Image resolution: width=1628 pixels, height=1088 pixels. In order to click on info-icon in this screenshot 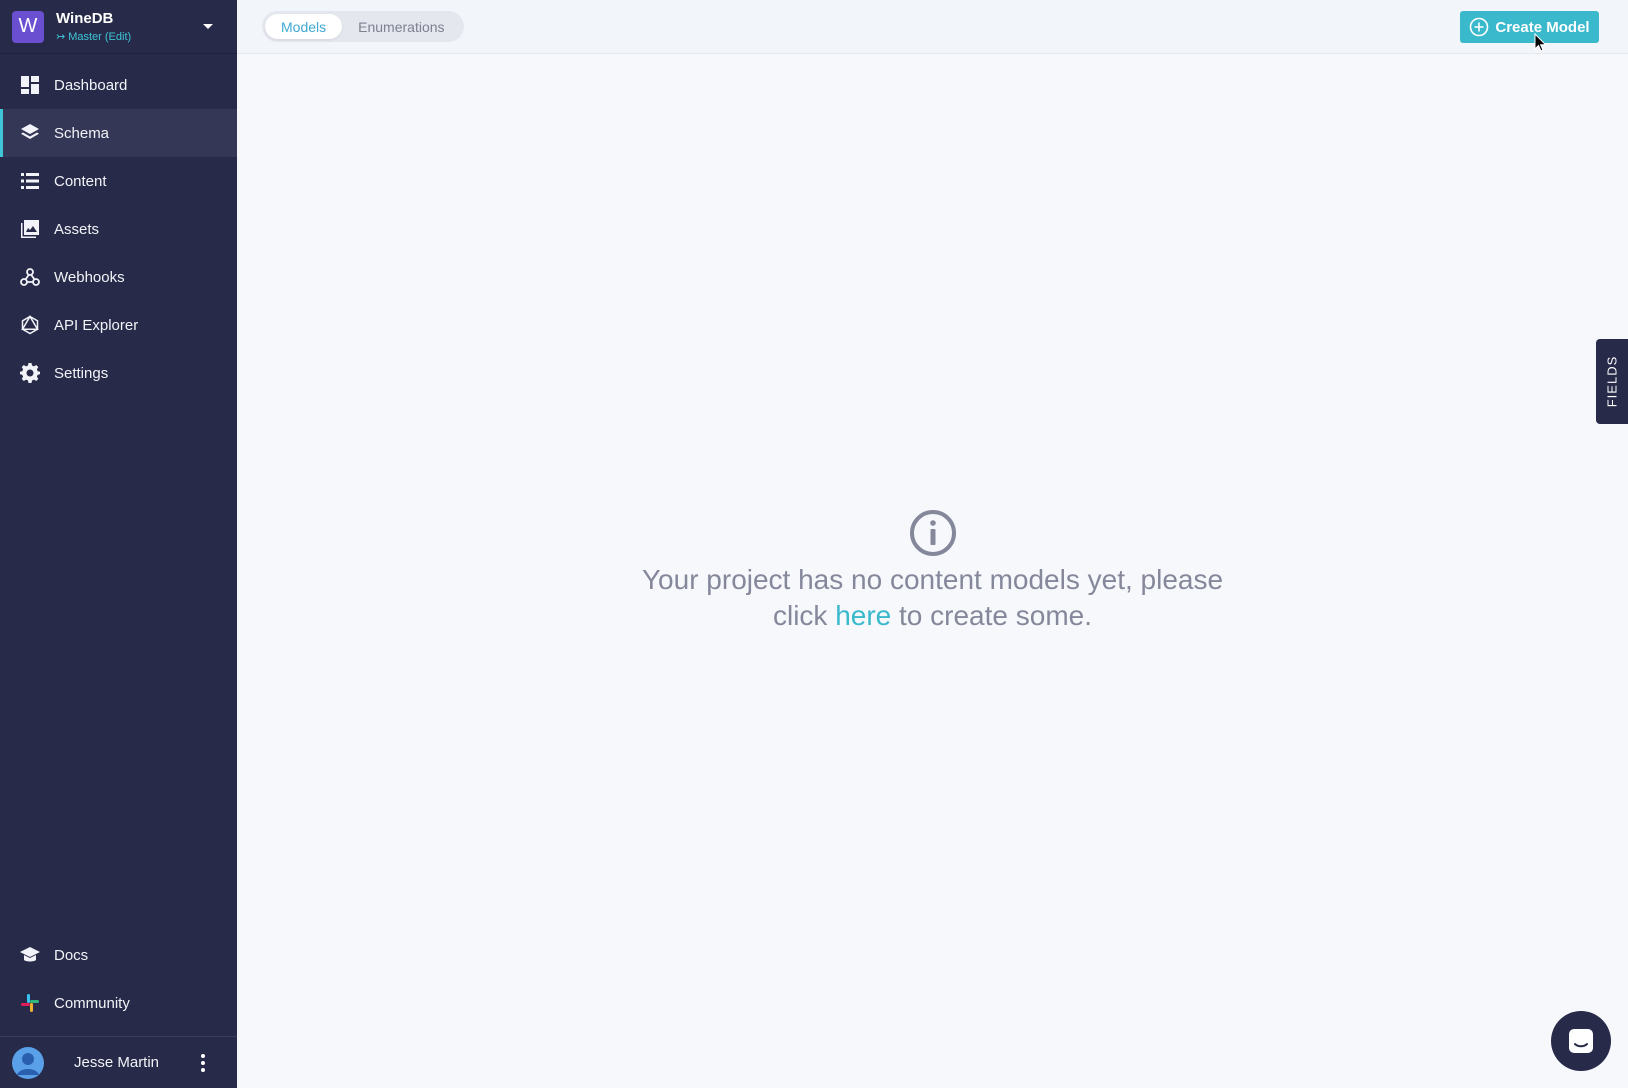, I will do `click(932, 533)`.